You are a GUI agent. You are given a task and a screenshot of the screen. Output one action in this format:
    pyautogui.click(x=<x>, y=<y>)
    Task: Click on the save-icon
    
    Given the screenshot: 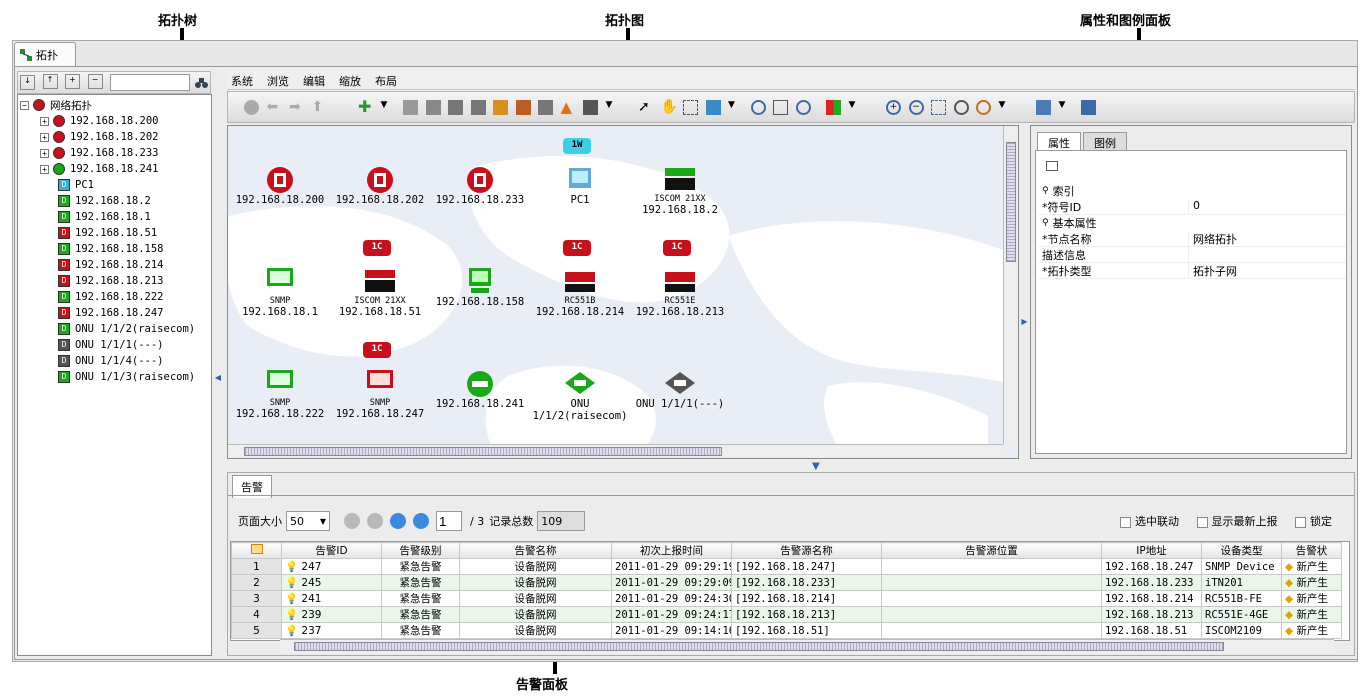 What is the action you would take?
    pyautogui.click(x=545, y=107)
    